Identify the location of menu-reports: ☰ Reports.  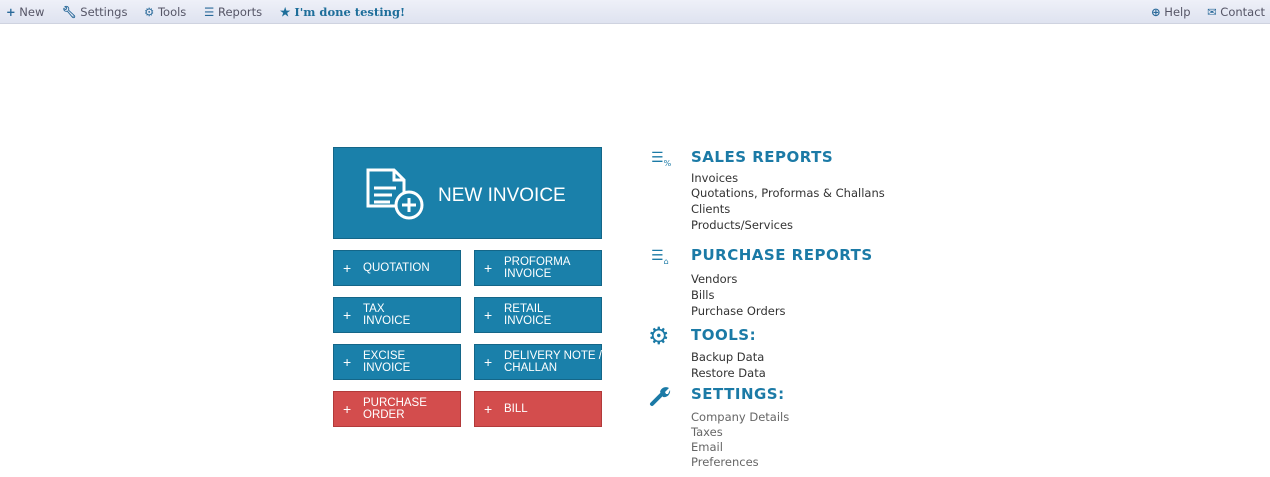
(233, 12).